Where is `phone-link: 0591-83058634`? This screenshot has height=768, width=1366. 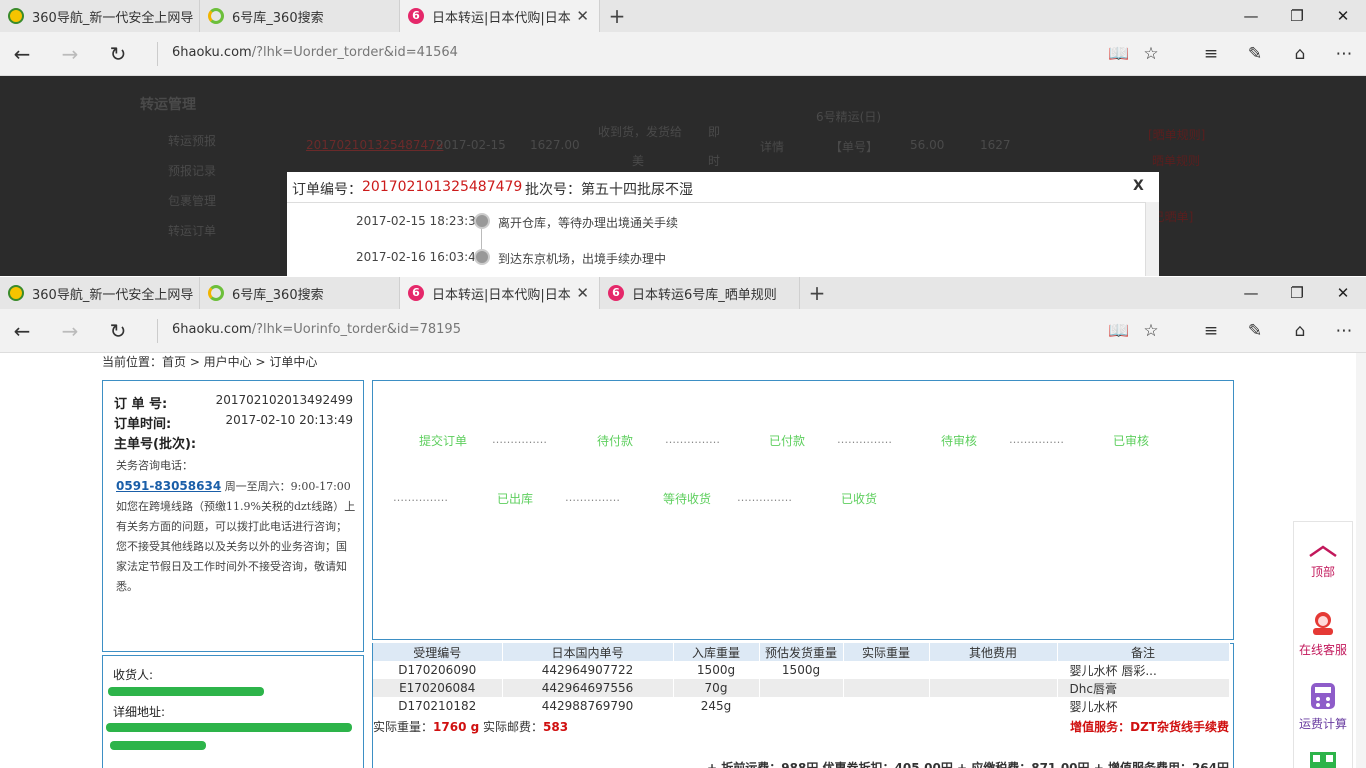 phone-link: 0591-83058634 is located at coordinates (168, 486).